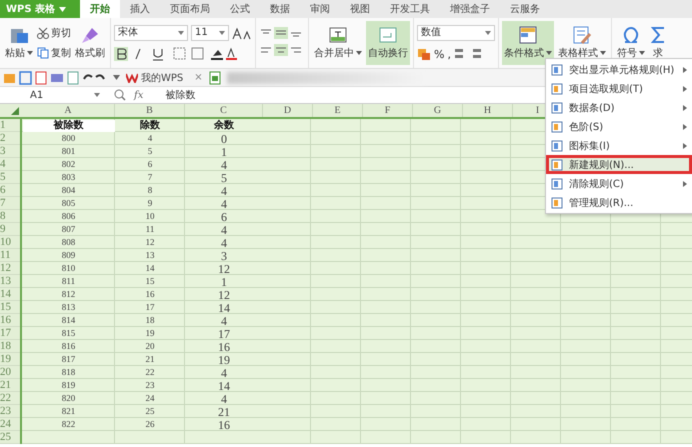 This screenshot has width=692, height=447. I want to click on column-header: A, so click(68, 110).